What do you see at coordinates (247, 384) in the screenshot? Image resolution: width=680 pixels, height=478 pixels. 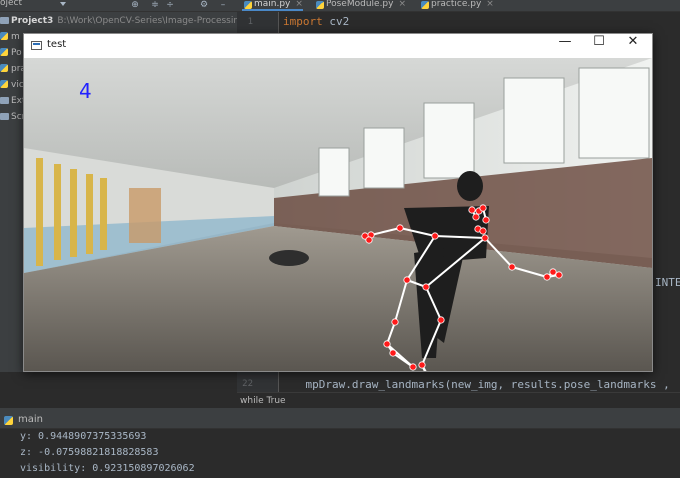 I see `line-number: 22` at bounding box center [247, 384].